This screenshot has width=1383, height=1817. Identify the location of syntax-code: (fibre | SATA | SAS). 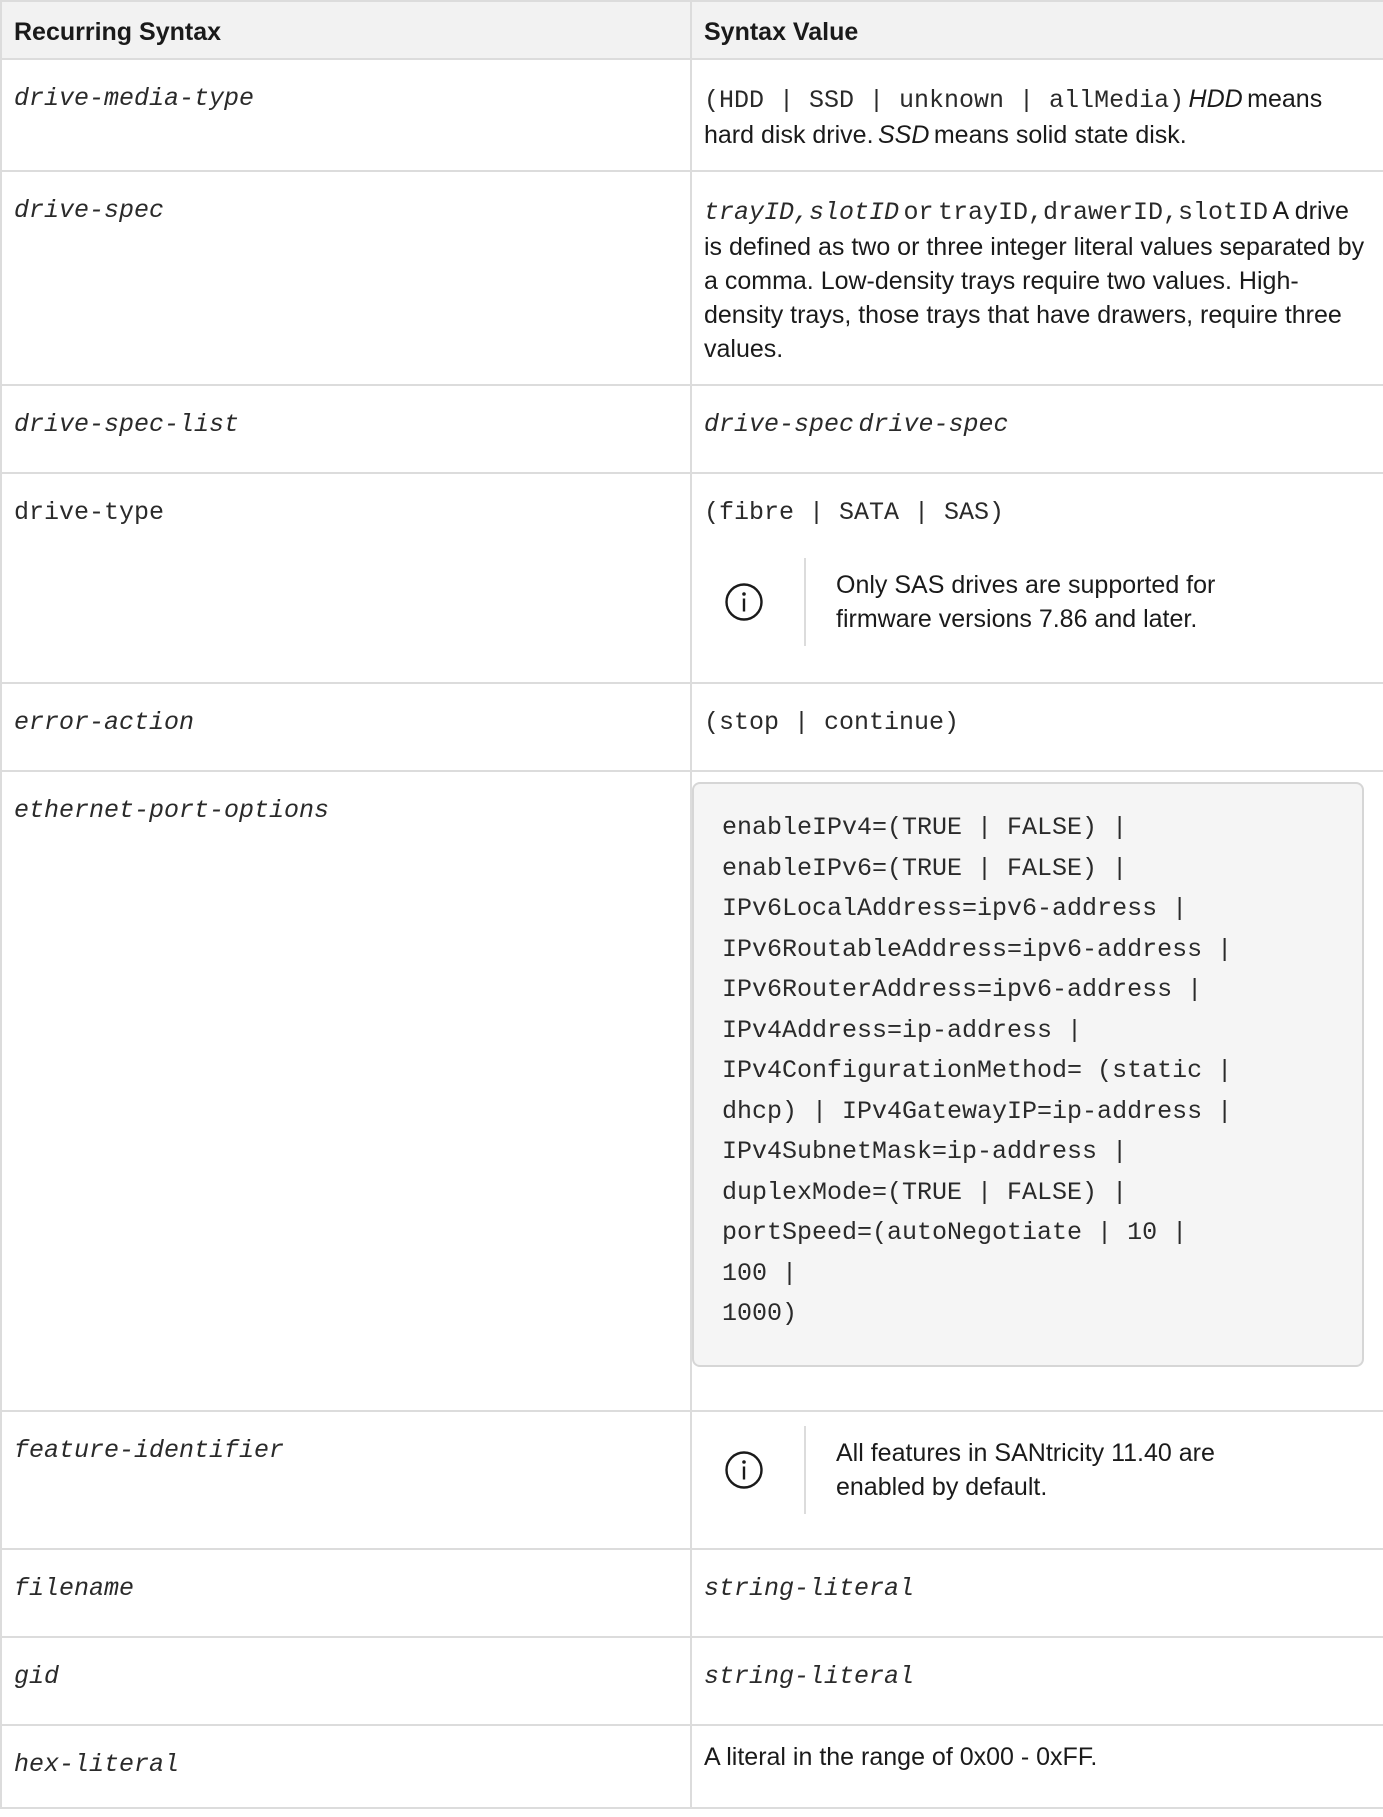
(854, 512).